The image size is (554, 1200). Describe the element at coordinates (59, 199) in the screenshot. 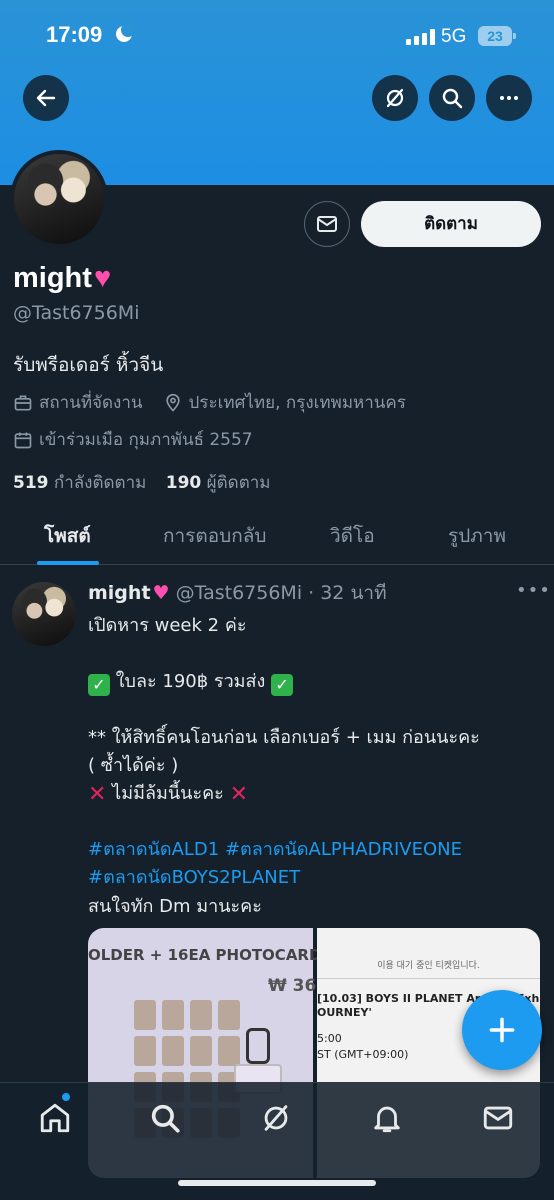

I see `profile-avatar` at that location.